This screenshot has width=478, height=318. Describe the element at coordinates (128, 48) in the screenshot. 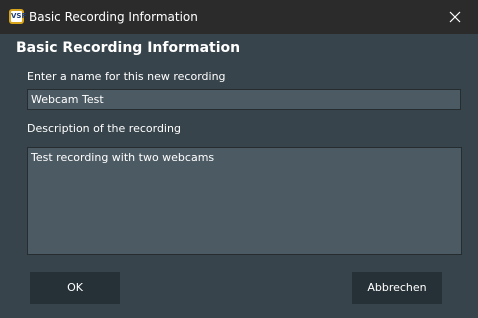

I see `dialog-heading: Basic Recording Information` at that location.